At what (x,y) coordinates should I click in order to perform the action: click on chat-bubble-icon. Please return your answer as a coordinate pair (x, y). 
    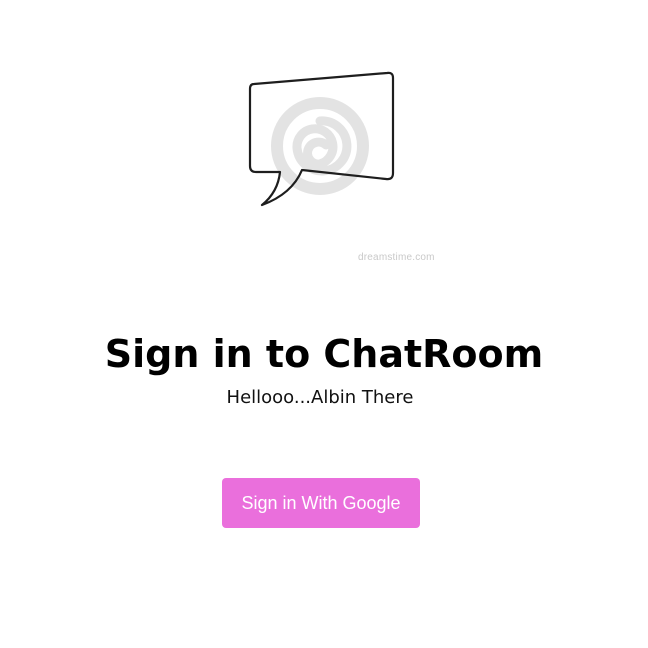
    Looking at the image, I should click on (321, 139).